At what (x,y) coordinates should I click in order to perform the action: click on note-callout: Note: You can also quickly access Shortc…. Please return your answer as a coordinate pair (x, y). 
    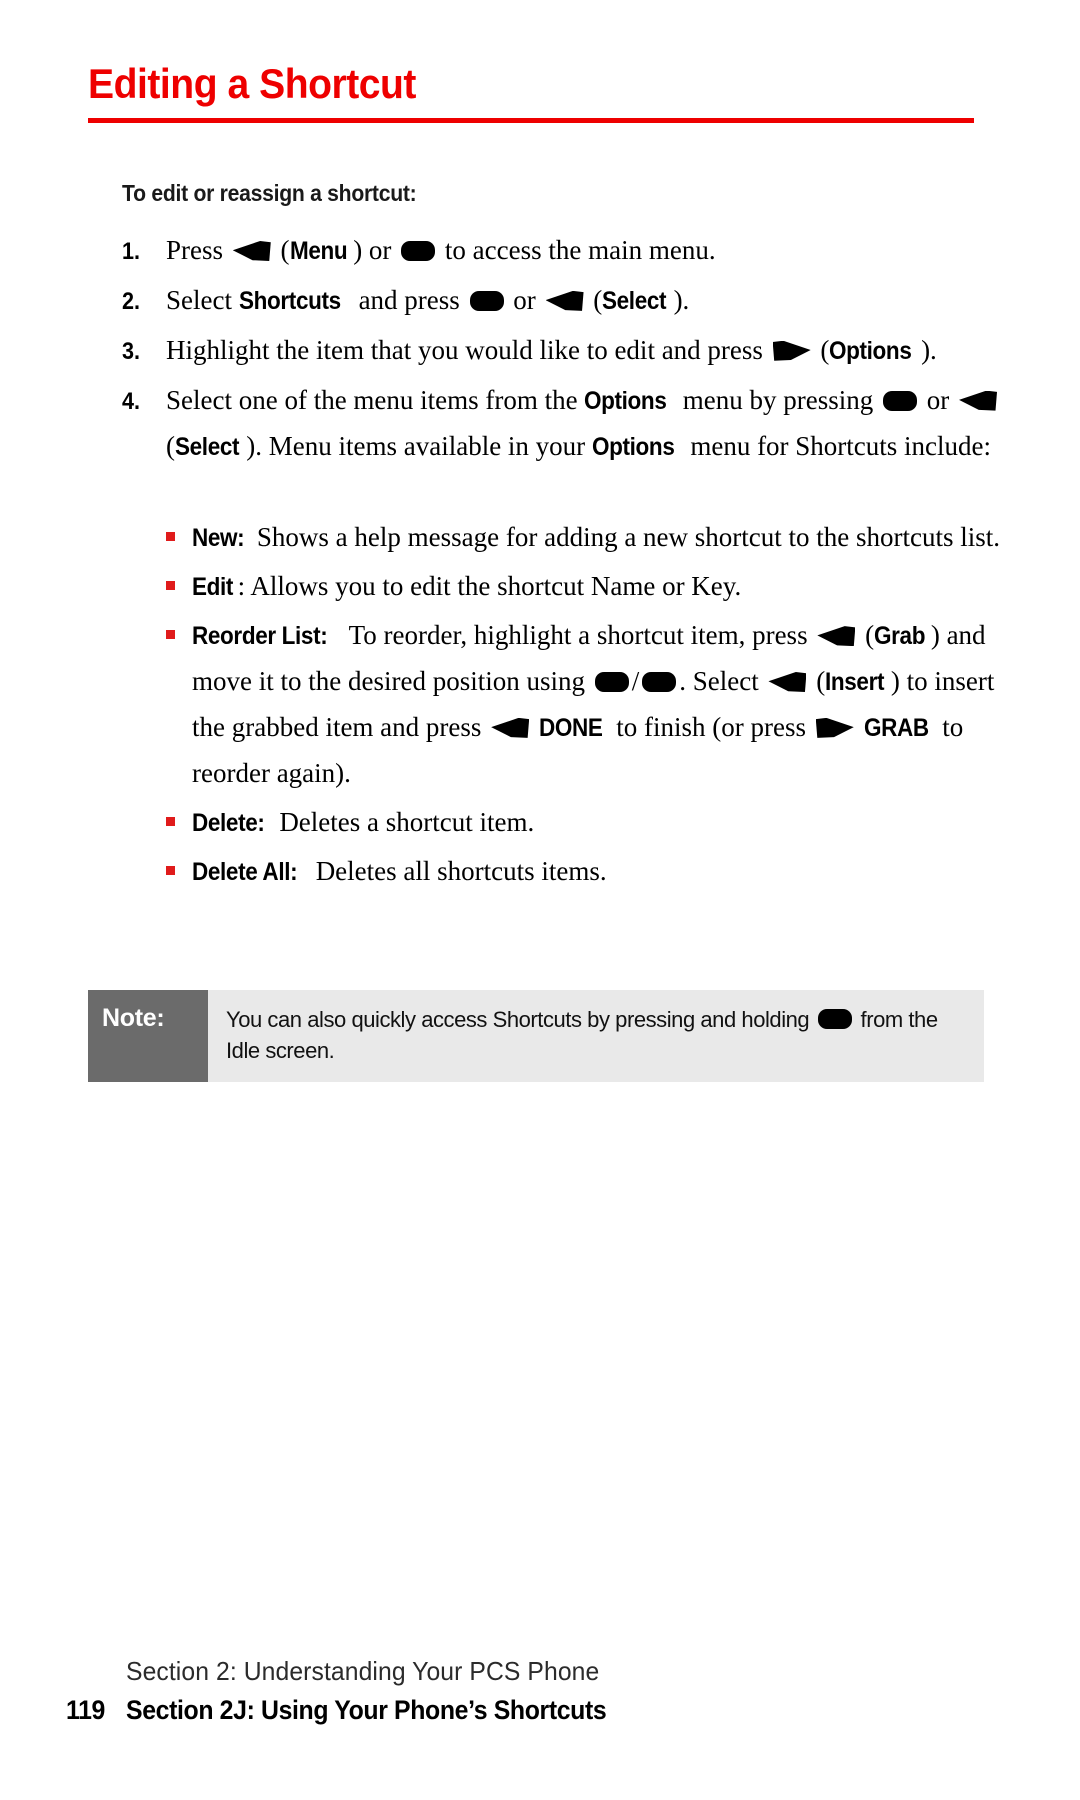
    Looking at the image, I should click on (536, 1036).